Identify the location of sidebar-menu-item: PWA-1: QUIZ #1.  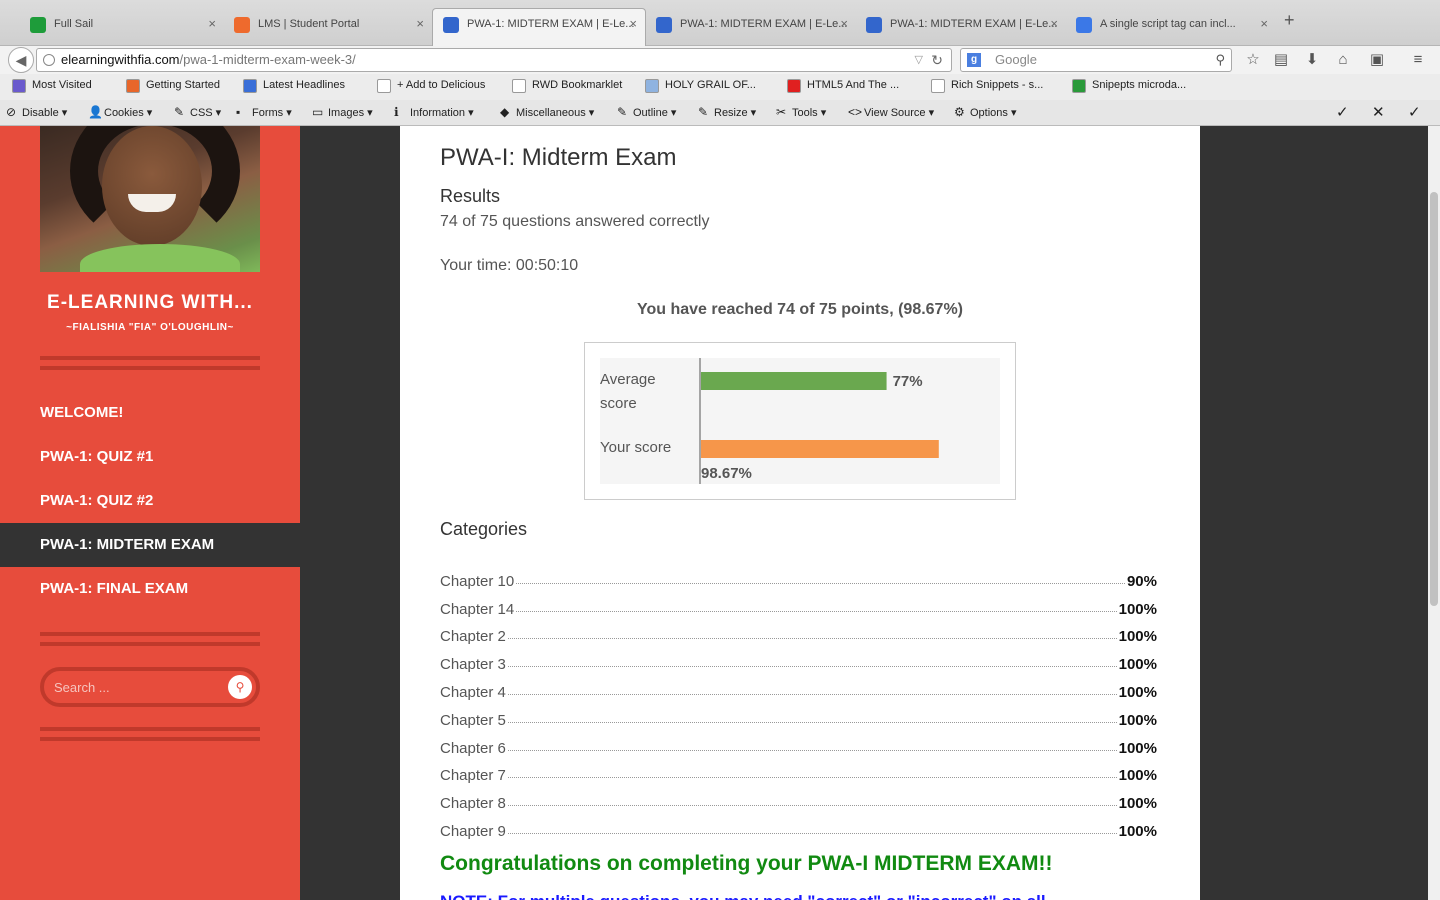
(150, 457).